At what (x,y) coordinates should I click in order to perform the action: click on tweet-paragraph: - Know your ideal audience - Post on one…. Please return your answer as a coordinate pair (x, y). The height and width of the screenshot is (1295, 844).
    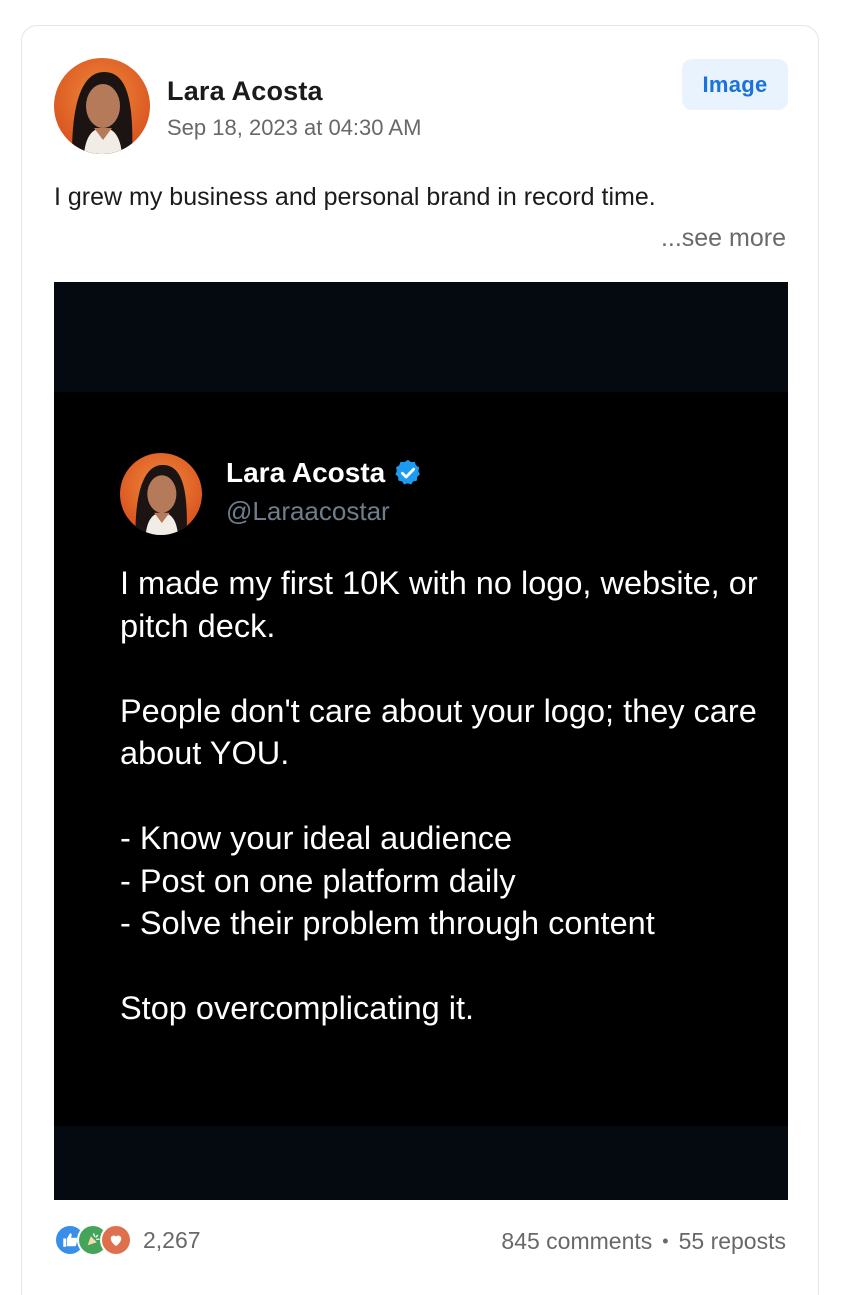
    Looking at the image, I should click on (387, 880).